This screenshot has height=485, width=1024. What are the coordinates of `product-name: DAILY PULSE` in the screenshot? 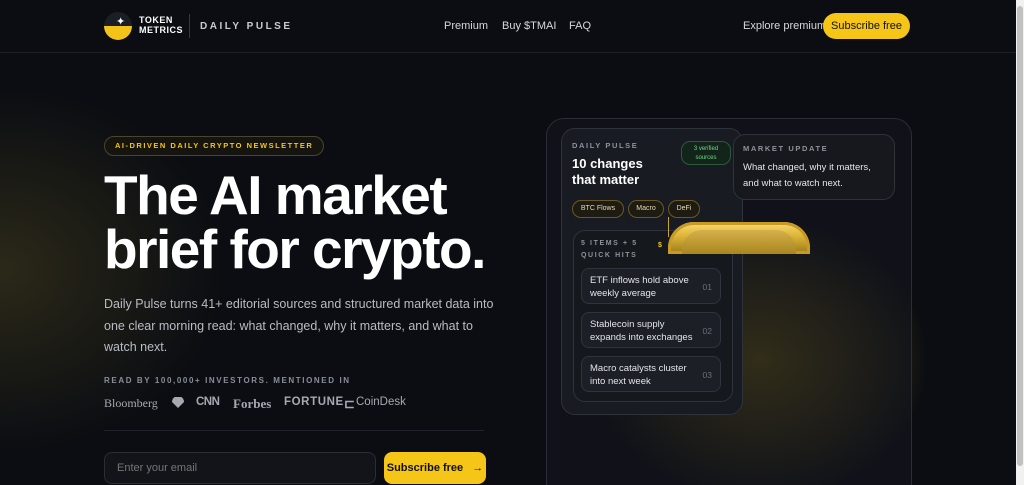 It's located at (246, 26).